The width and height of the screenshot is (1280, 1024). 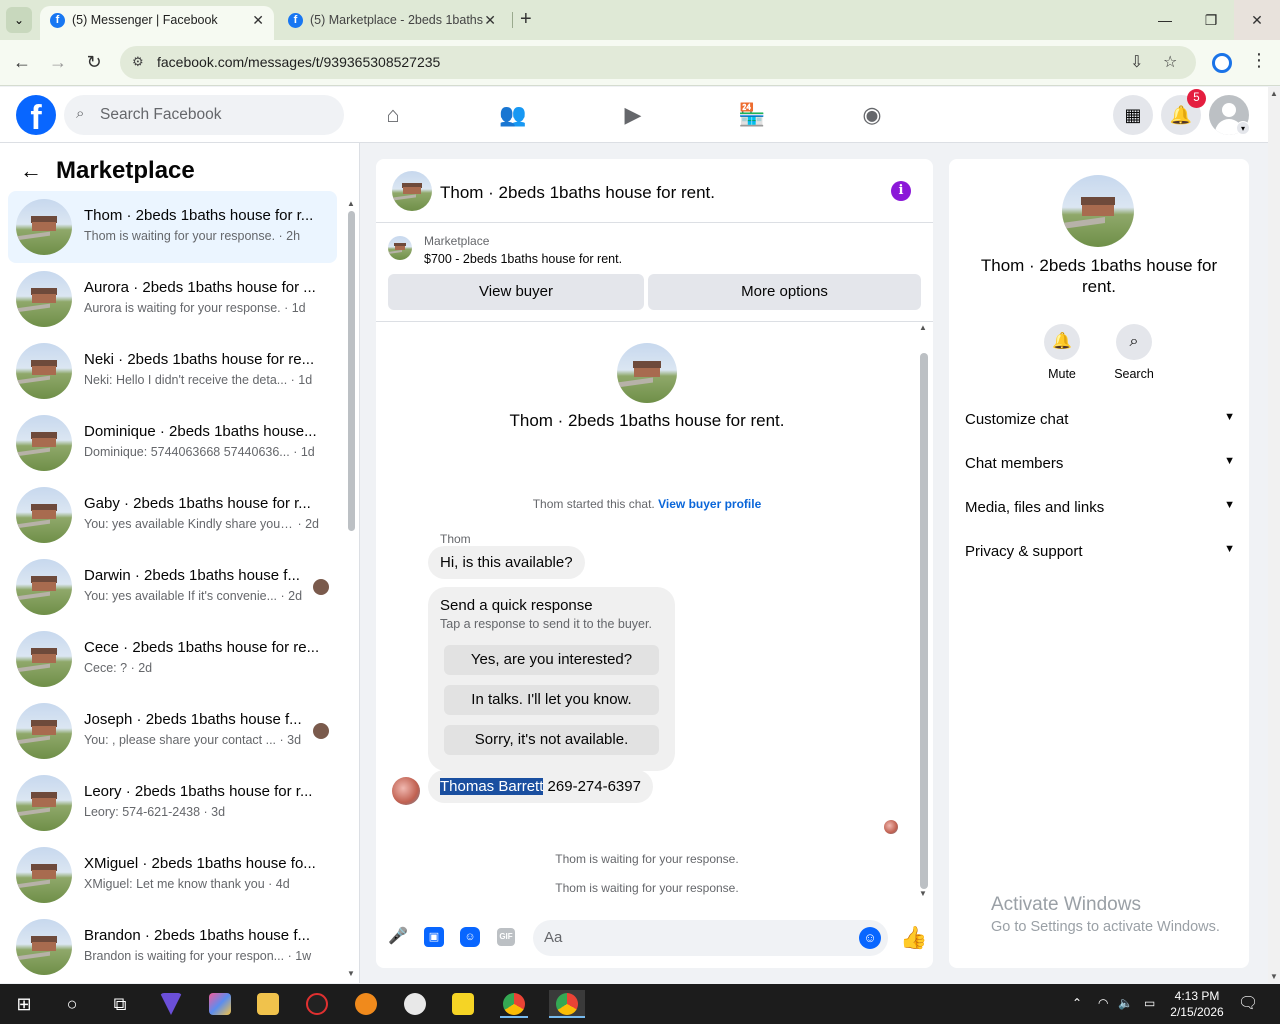 What do you see at coordinates (366, 1004) in the screenshot?
I see `browser-app-icon` at bounding box center [366, 1004].